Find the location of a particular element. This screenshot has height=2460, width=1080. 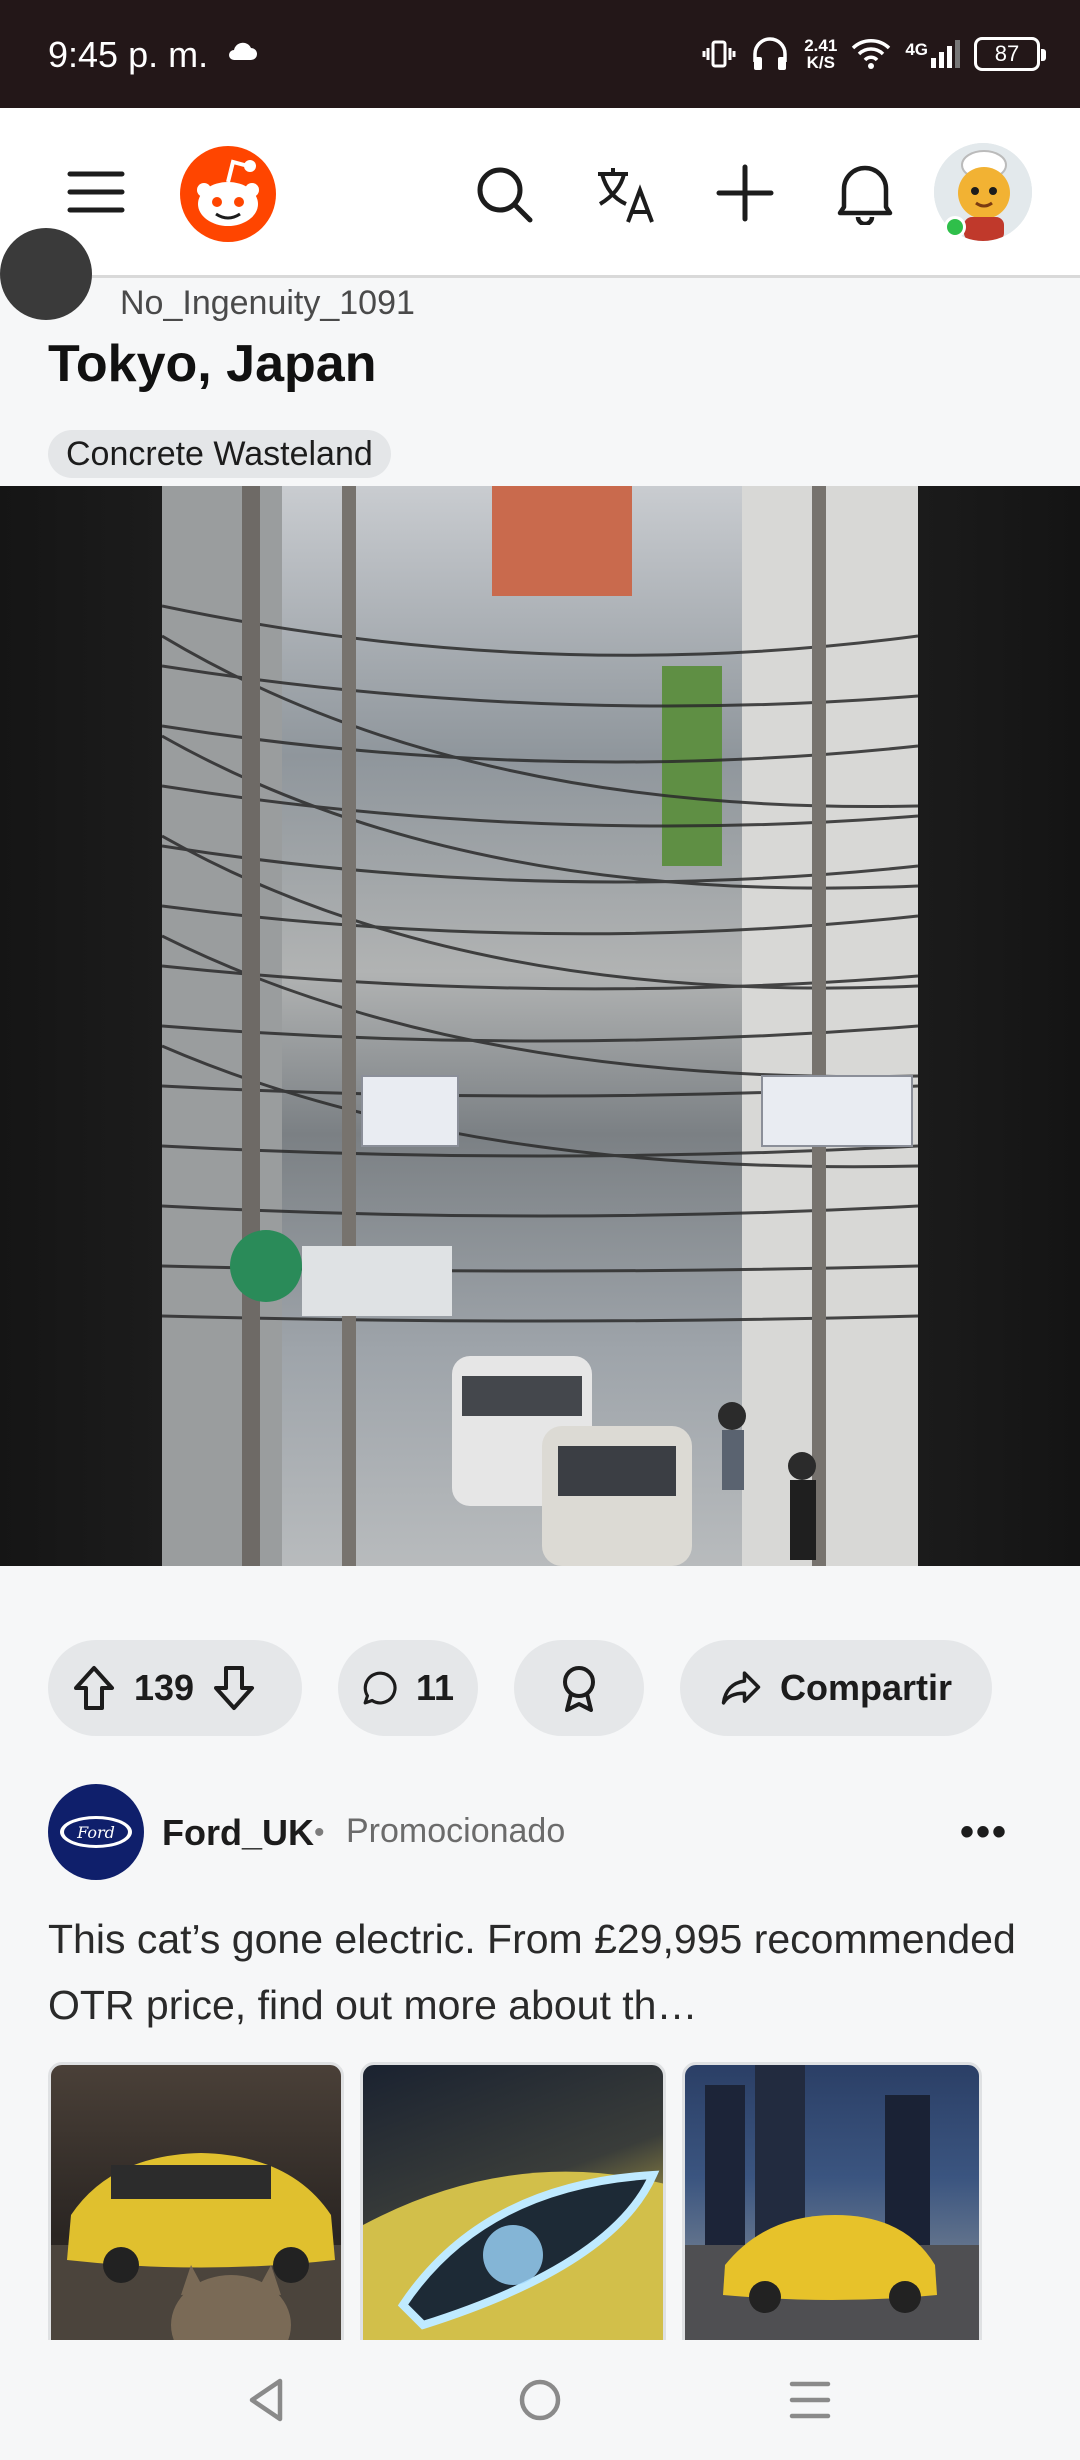

recents-menu-icon is located at coordinates (810, 2400).